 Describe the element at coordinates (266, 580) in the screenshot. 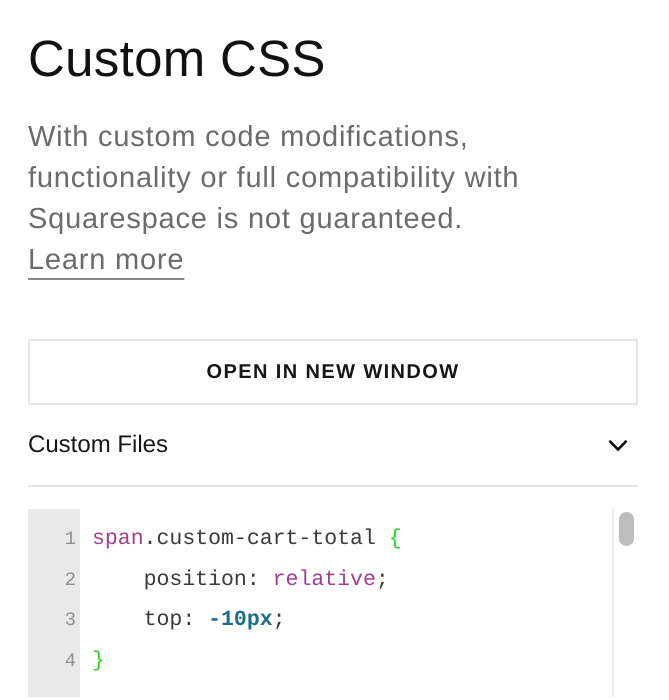

I see `code-line: position: relative;` at that location.